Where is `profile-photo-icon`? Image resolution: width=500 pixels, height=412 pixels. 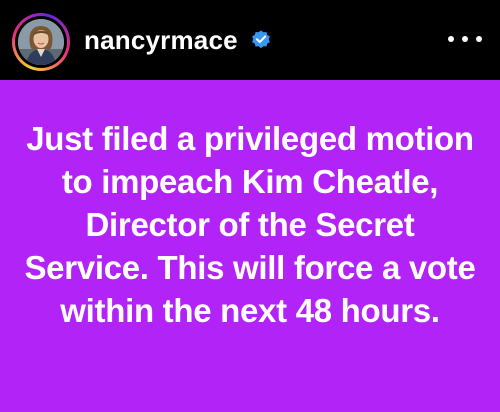 profile-photo-icon is located at coordinates (41, 42).